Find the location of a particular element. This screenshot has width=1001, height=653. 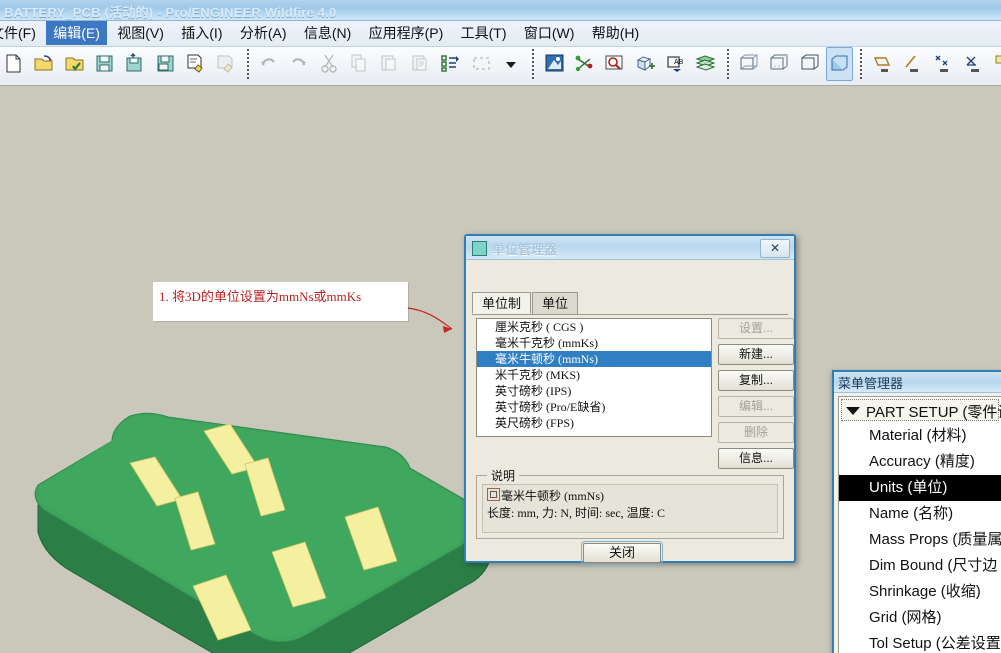

annotation-display-icon is located at coordinates (995, 64).